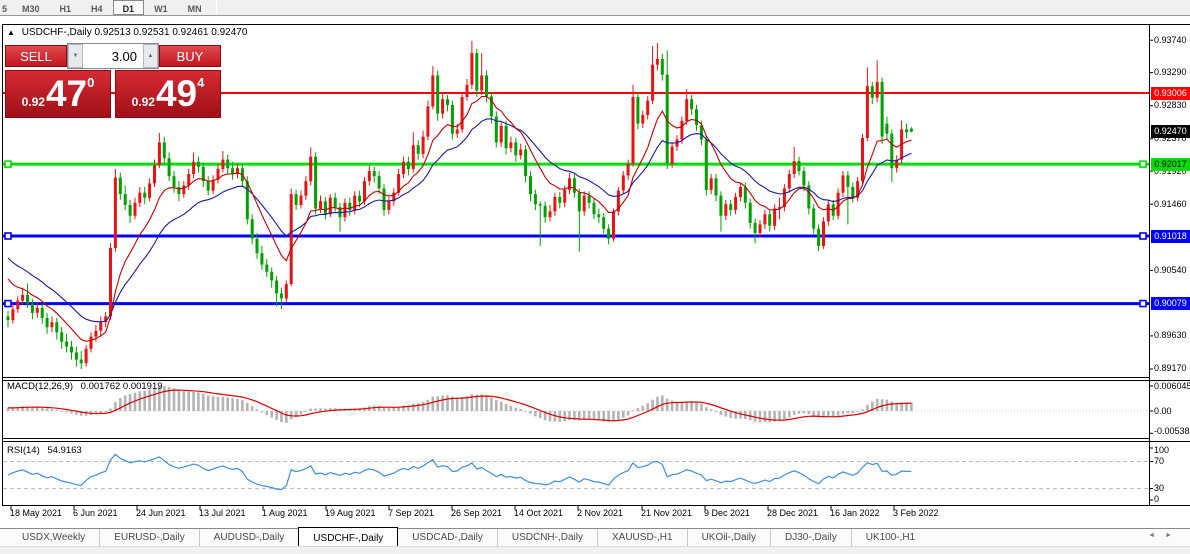 The width and height of the screenshot is (1190, 554). What do you see at coordinates (143, 102) in the screenshot?
I see `buy-price-small: 0.92` at bounding box center [143, 102].